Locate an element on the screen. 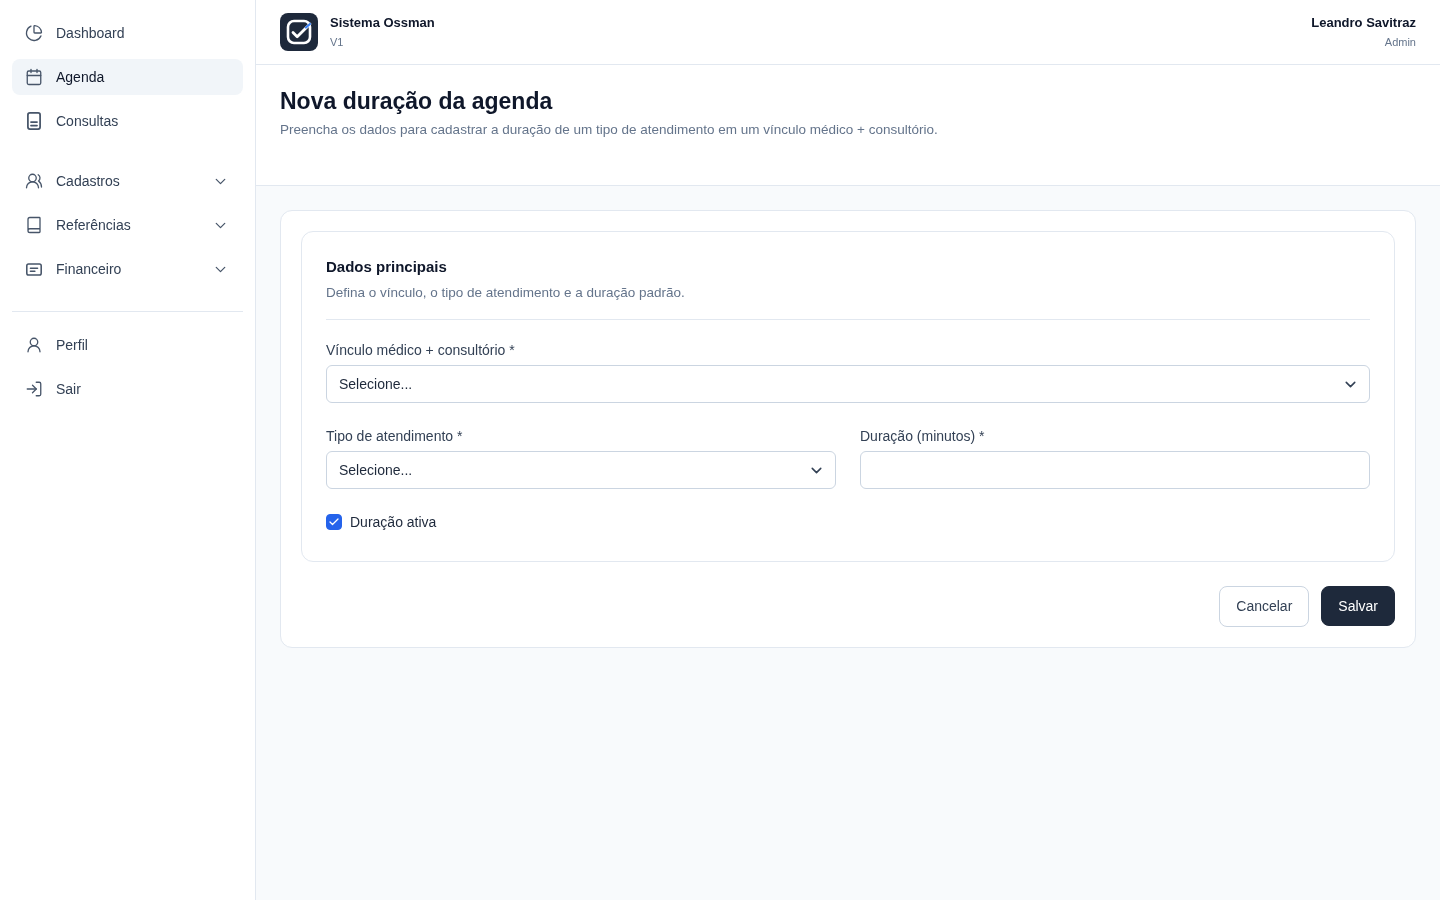  input-field is located at coordinates (1115, 470).